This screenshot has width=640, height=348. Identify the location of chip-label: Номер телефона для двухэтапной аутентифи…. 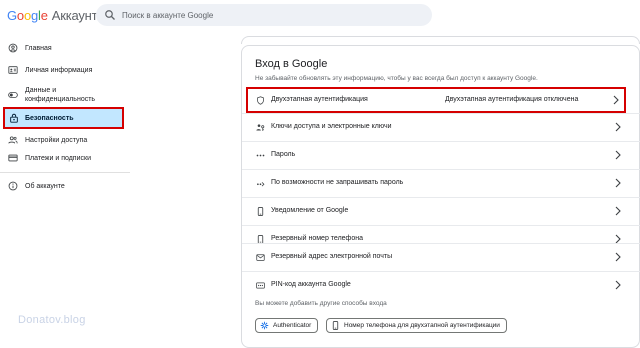
(422, 325).